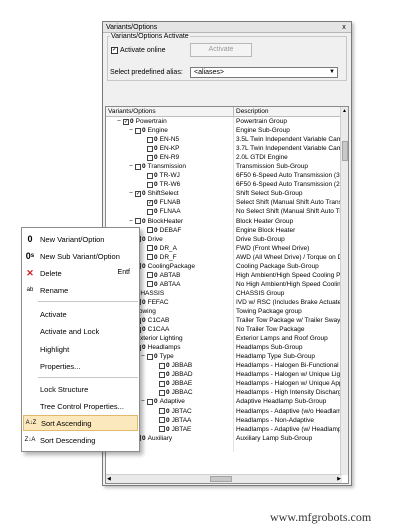  Describe the element at coordinates (224, 293) in the screenshot. I see `tree-row: −0CHASSISCHASSIS Group` at that location.